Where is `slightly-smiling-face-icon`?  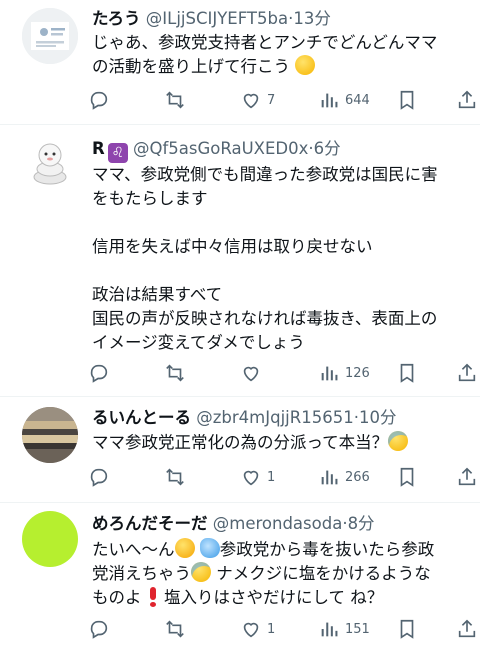
slightly-smiling-face-icon is located at coordinates (305, 65).